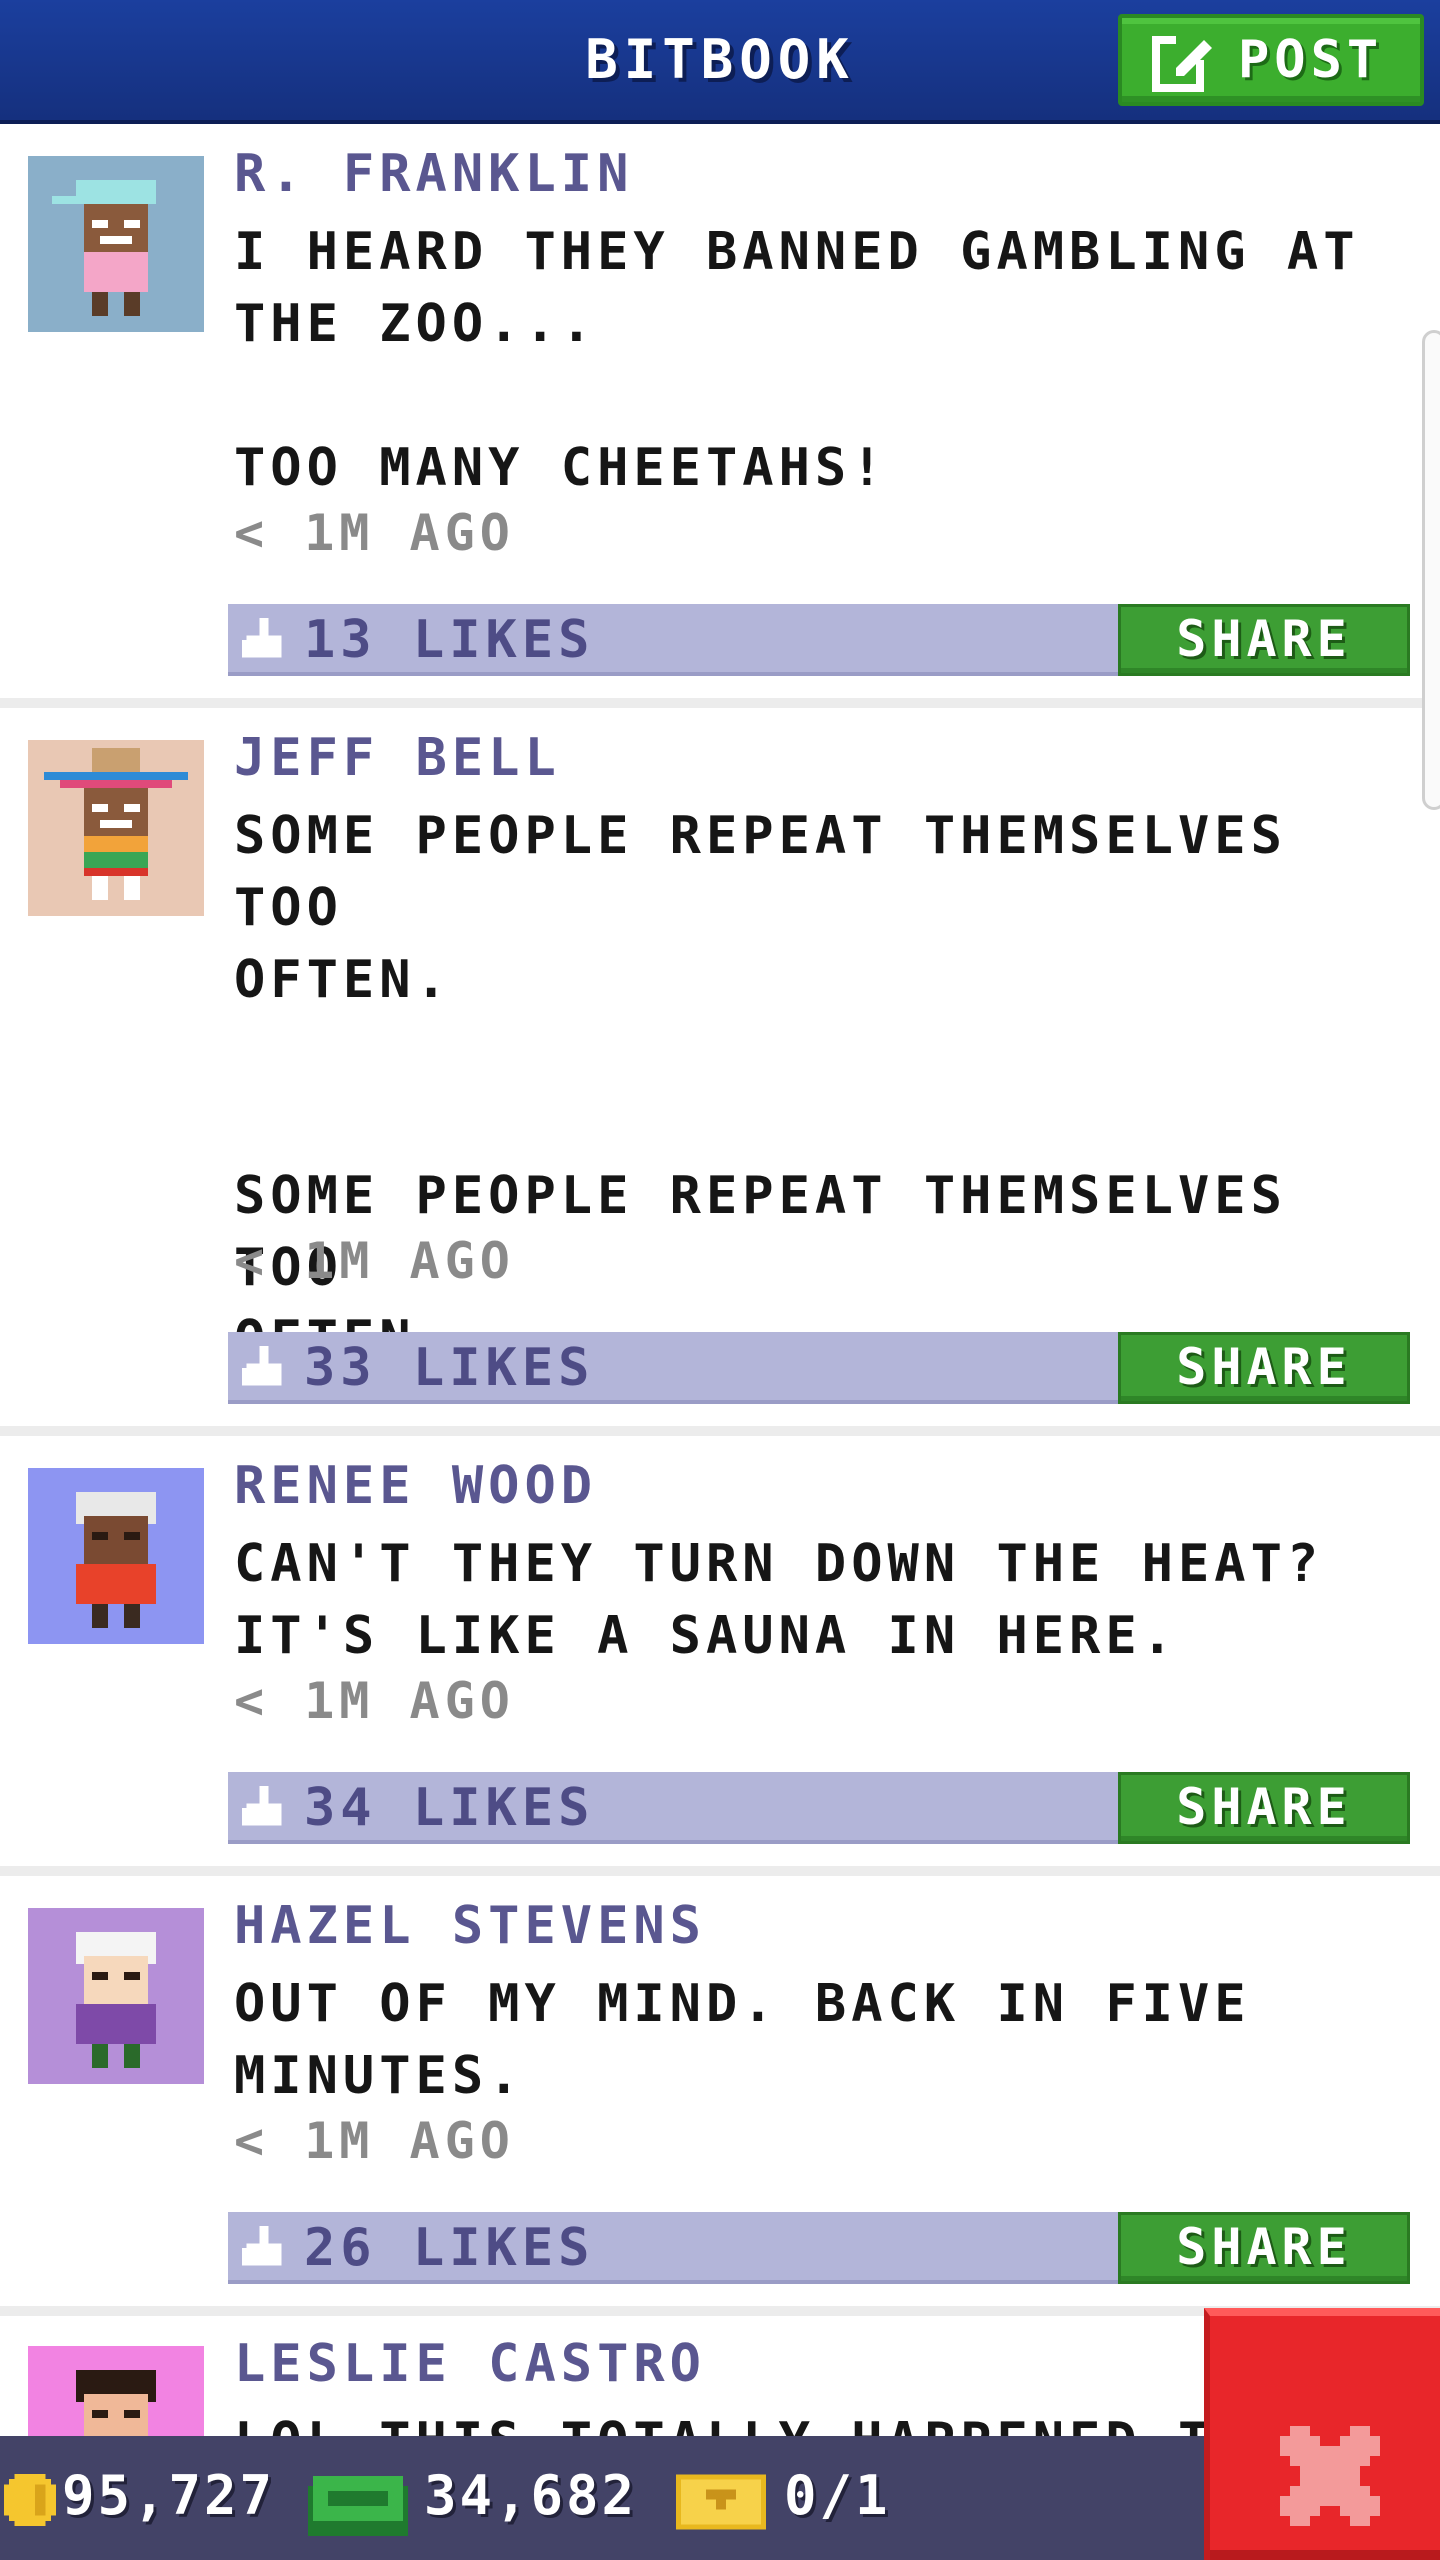 This screenshot has height=2560, width=1440. Describe the element at coordinates (470, 2364) in the screenshot. I see `post-author: LESLIE CASTRO` at that location.